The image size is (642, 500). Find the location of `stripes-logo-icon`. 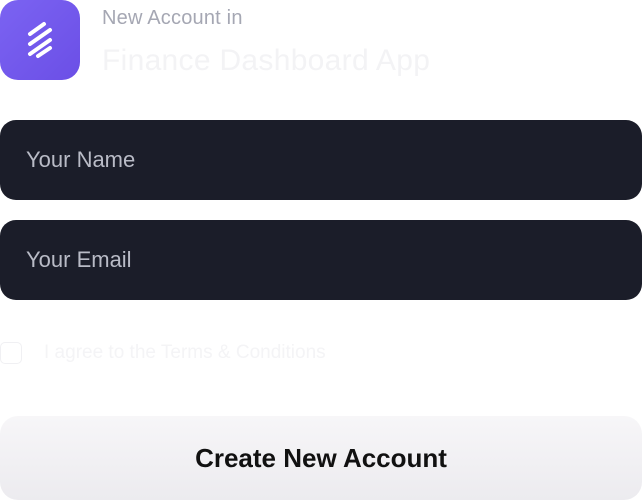

stripes-logo-icon is located at coordinates (40, 40).